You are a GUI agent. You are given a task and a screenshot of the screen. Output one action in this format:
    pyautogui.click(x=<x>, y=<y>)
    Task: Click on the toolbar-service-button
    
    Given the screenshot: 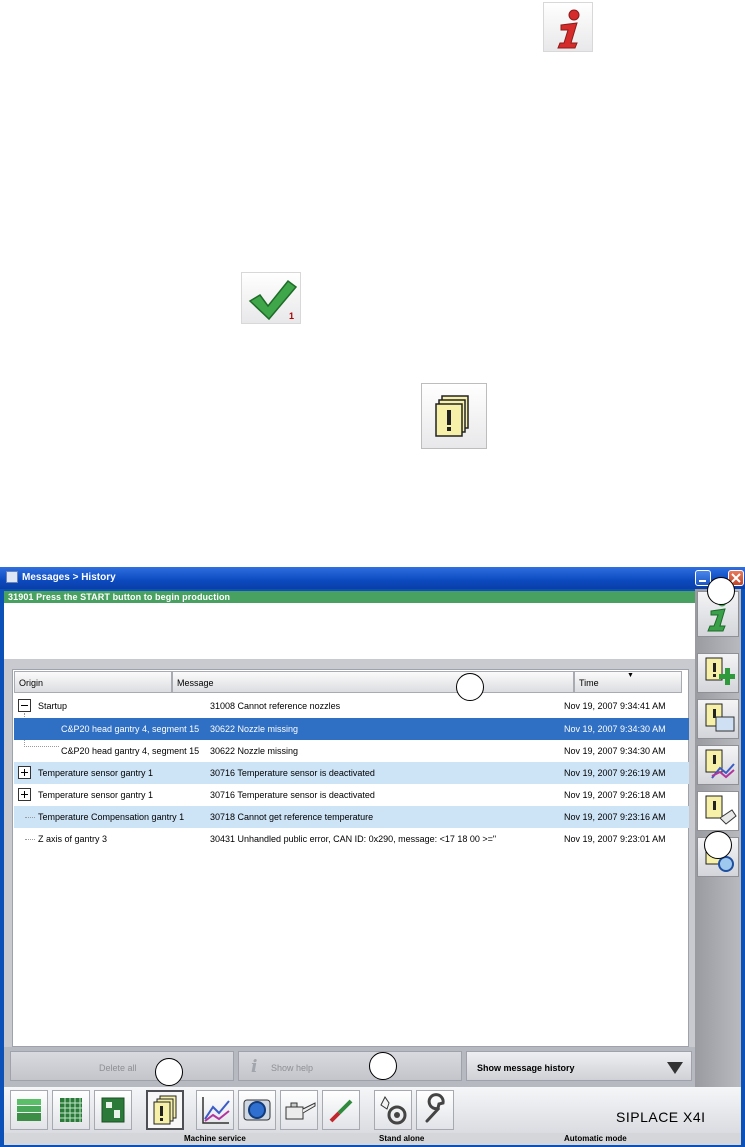 What is the action you would take?
    pyautogui.click(x=435, y=1110)
    